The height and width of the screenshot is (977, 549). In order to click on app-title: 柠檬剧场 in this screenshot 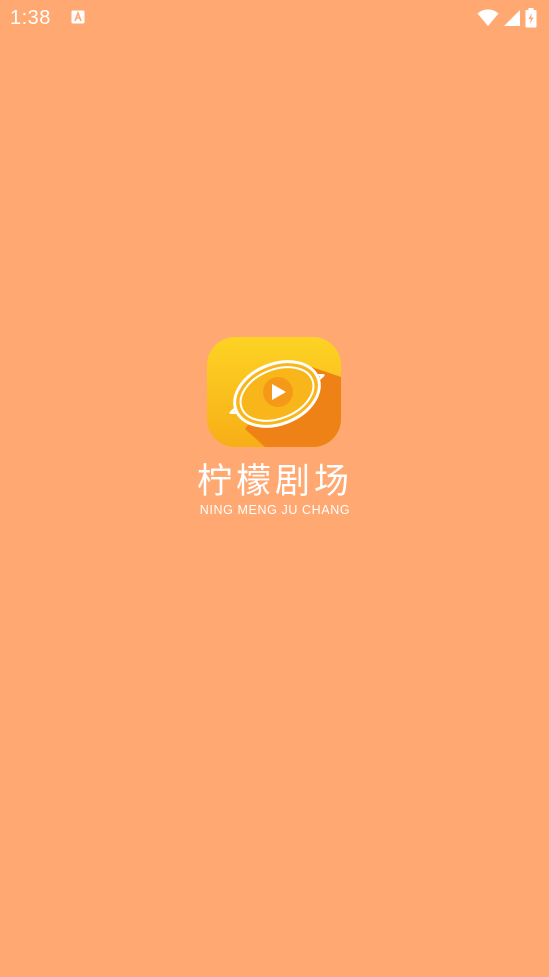, I will do `click(274, 482)`.